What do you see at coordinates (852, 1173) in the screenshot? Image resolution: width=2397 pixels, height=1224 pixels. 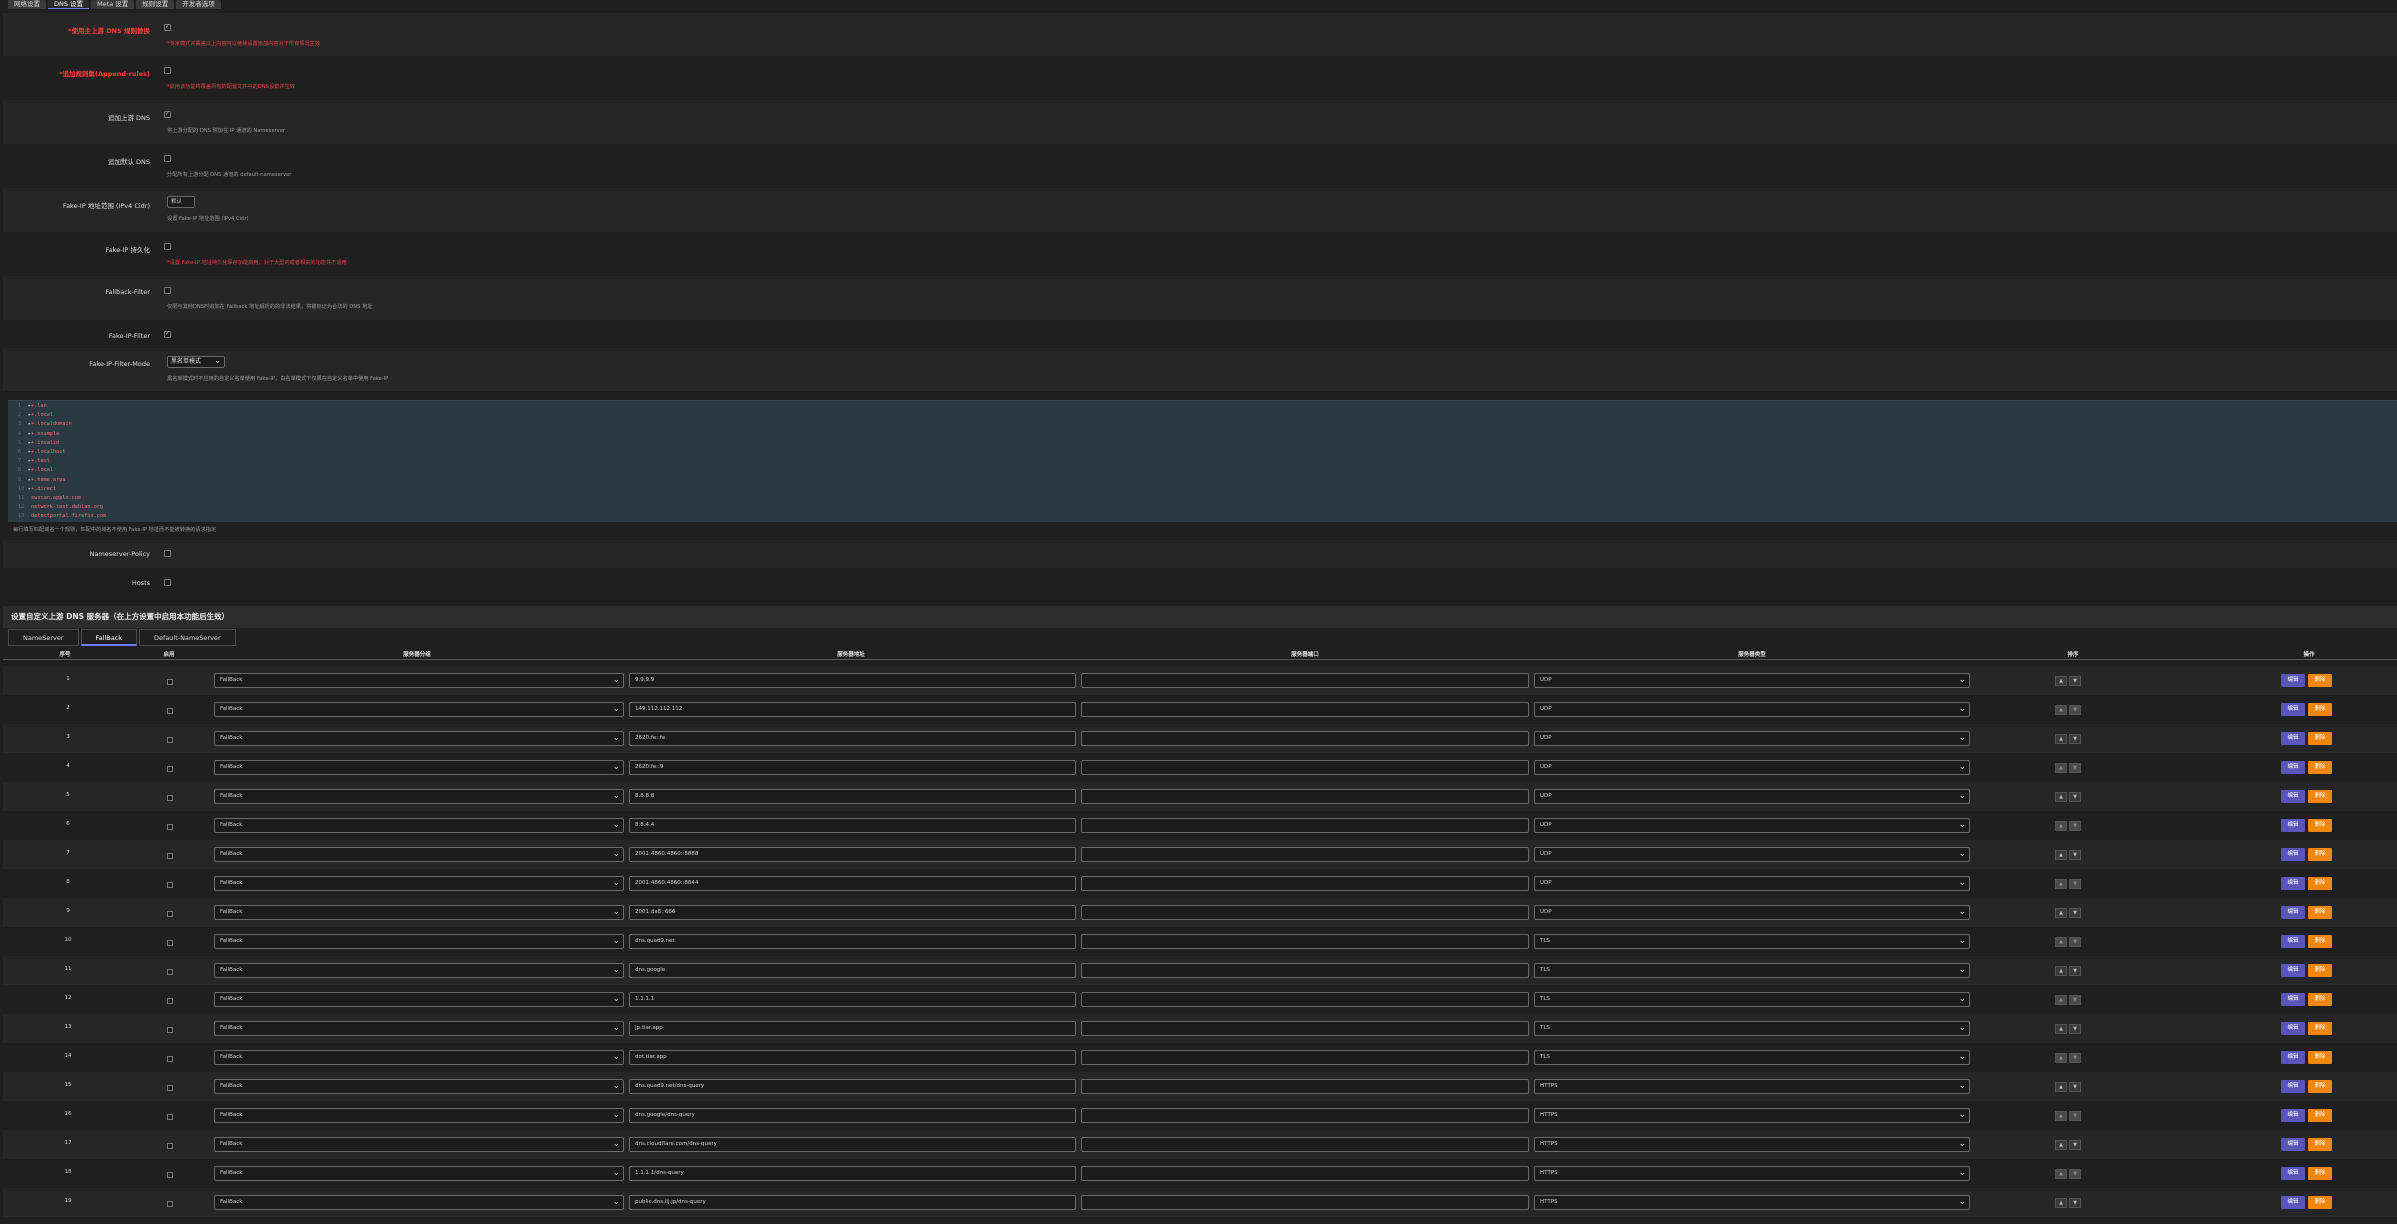 I see `address-input: 1.1.1.1/dns-query` at bounding box center [852, 1173].